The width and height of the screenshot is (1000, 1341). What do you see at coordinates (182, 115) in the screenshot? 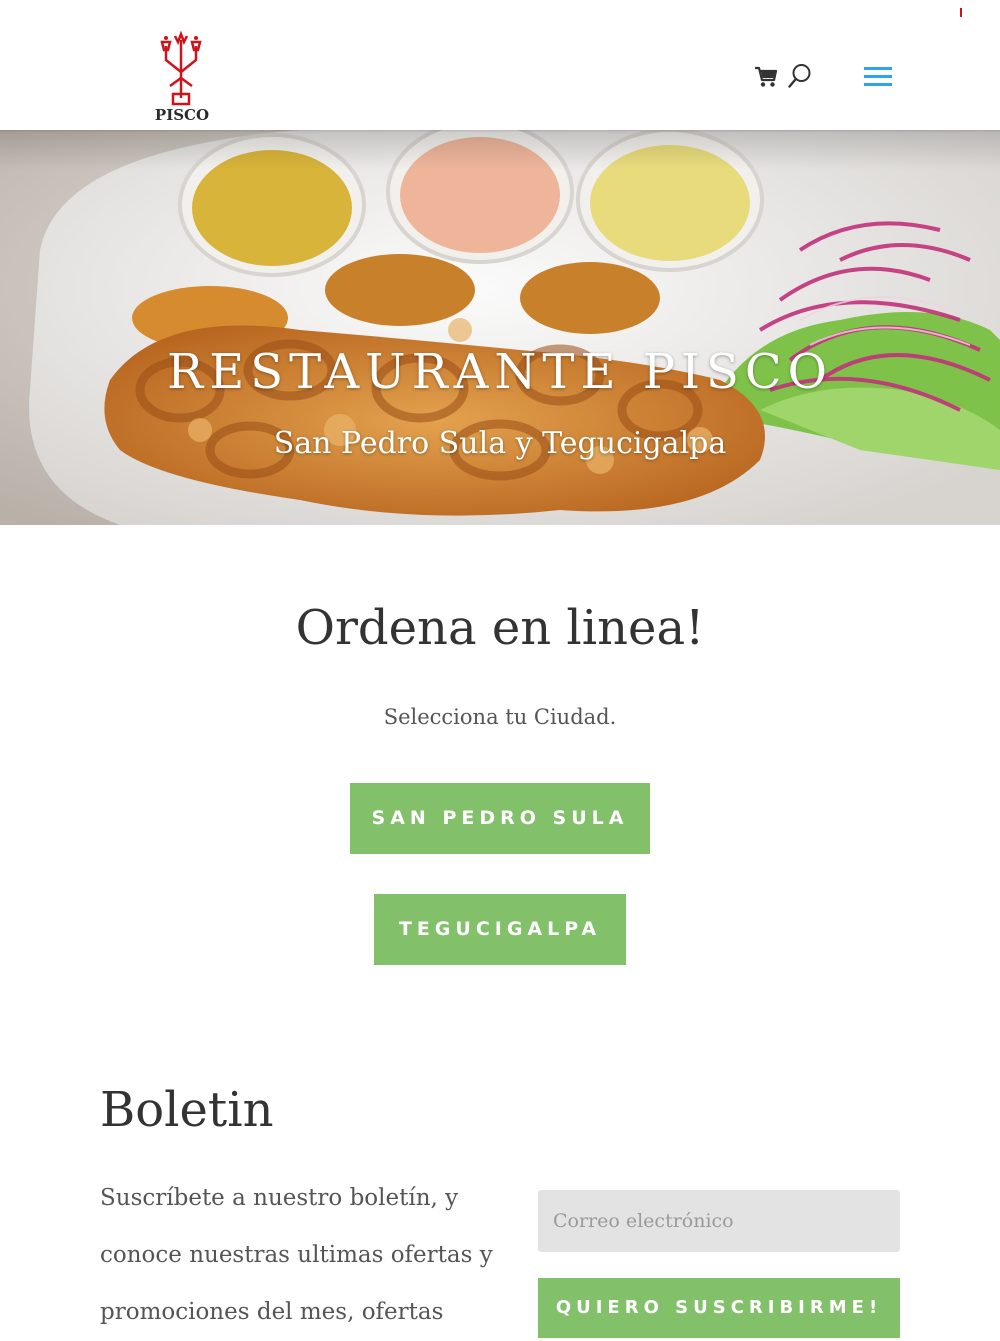
I see `logo-text: PISCO` at bounding box center [182, 115].